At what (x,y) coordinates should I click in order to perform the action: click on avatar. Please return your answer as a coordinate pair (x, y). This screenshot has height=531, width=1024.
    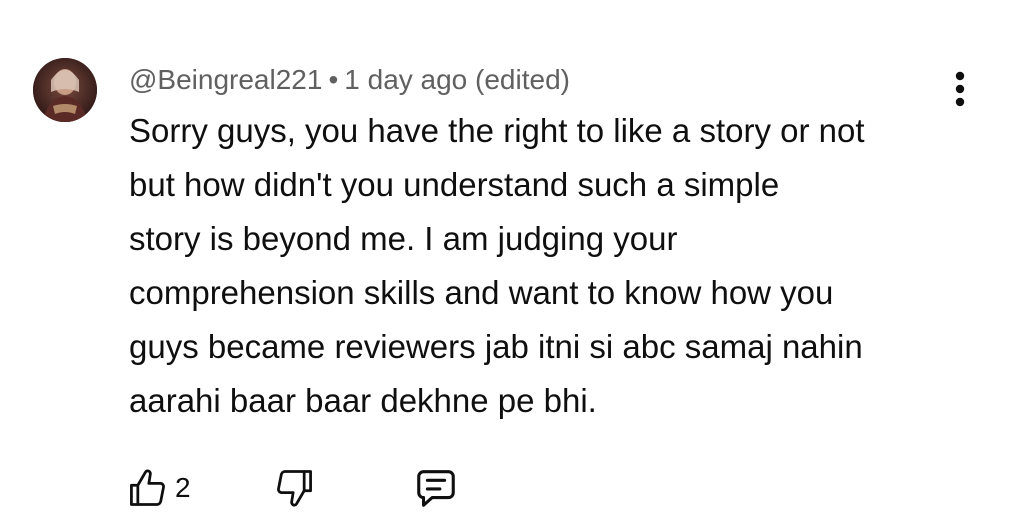
    Looking at the image, I should click on (65, 90).